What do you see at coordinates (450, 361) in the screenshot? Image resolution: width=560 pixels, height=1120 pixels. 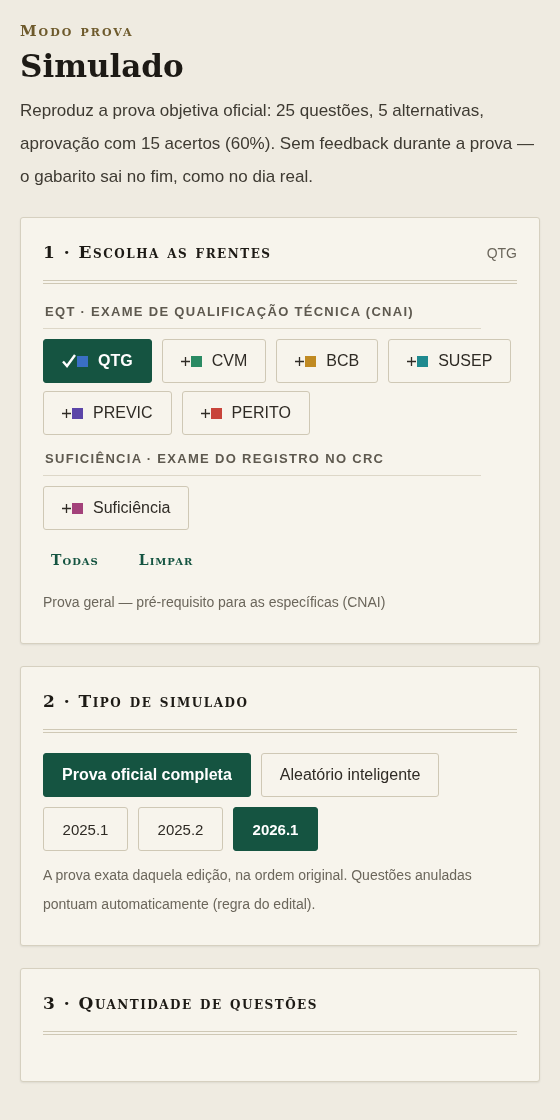 I see `exam-chip: SUSEP` at bounding box center [450, 361].